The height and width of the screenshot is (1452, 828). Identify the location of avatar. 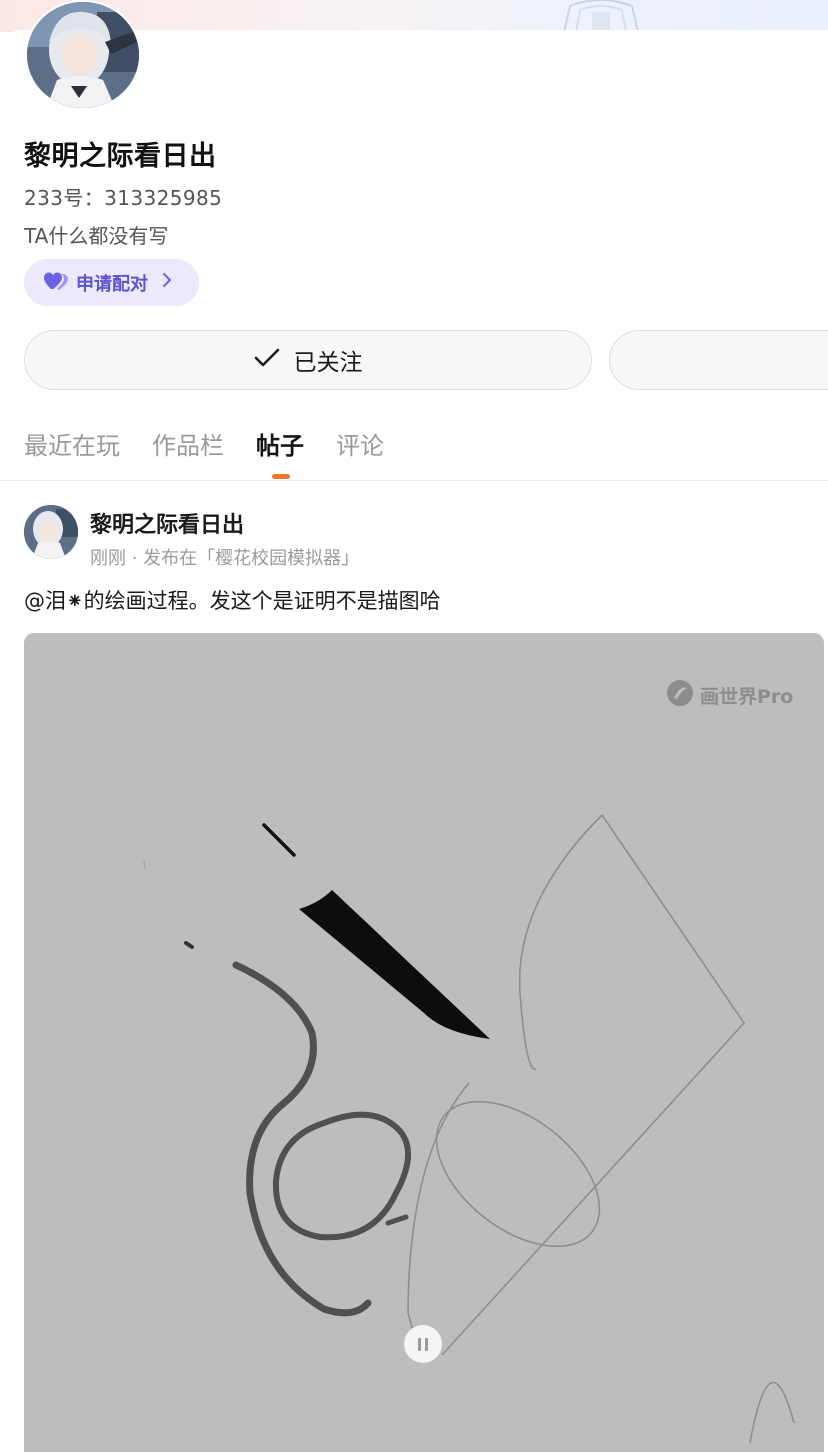
(83, 55).